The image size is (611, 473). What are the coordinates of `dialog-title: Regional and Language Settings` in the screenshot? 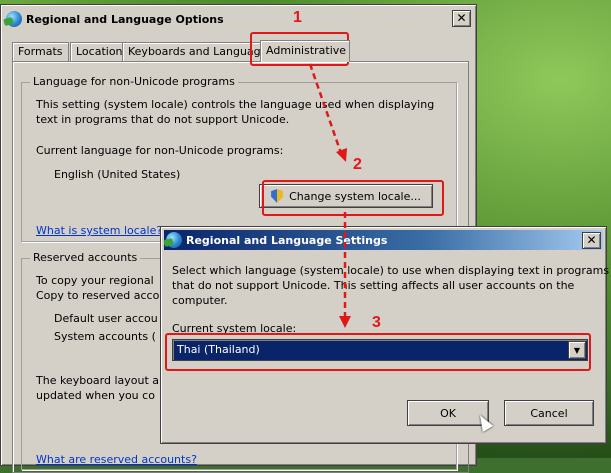 It's located at (287, 240).